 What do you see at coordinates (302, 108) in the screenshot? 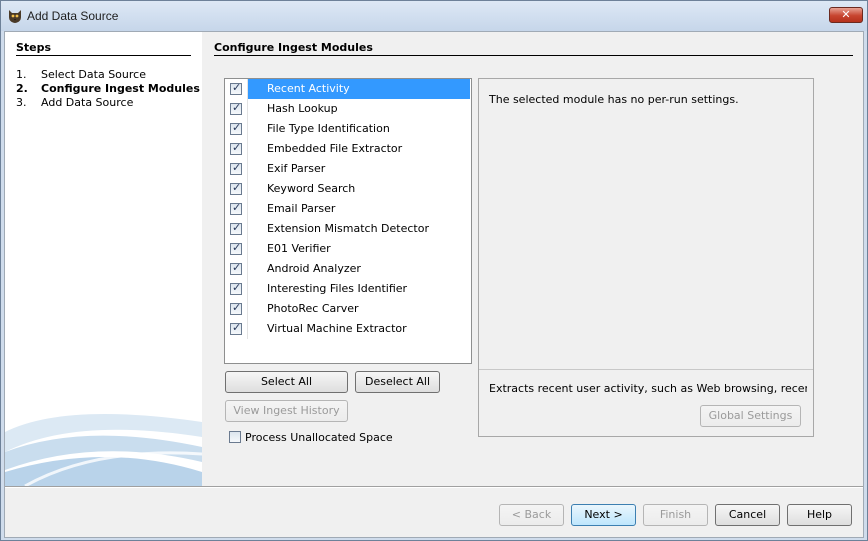
I see `module-label: Hash Lookup` at bounding box center [302, 108].